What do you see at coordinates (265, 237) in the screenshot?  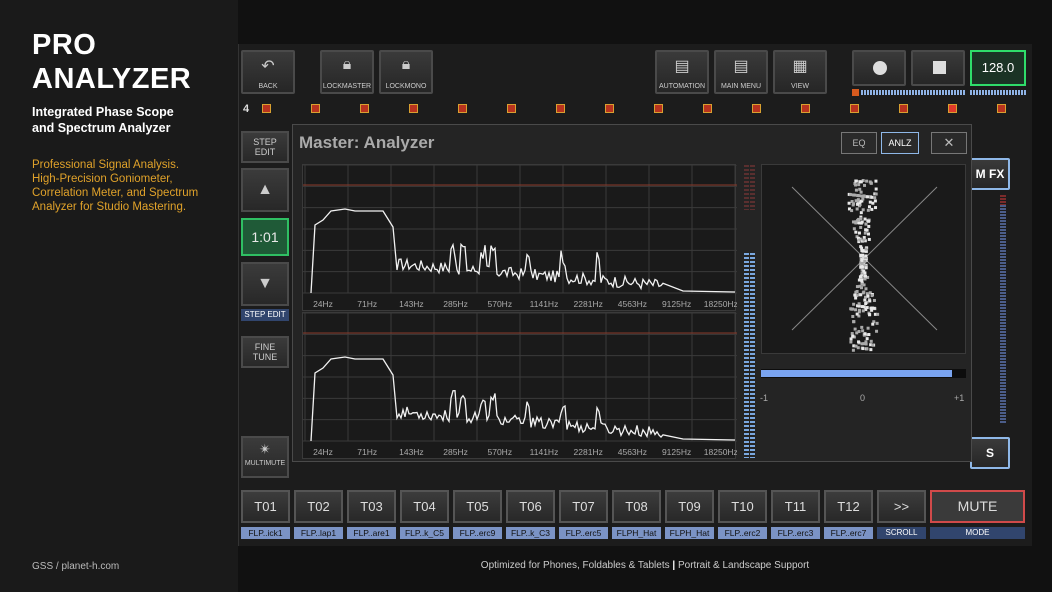 I see `position-display: 1:01` at bounding box center [265, 237].